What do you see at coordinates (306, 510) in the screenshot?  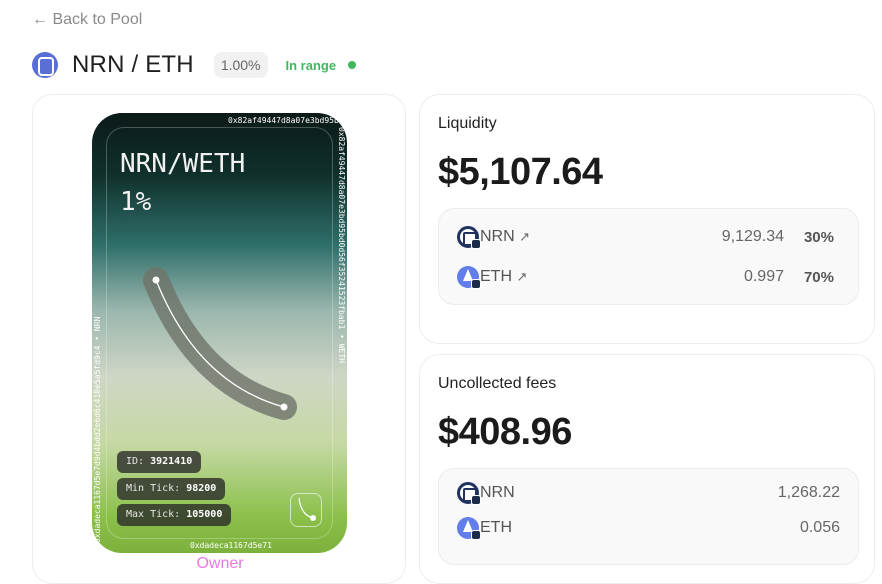 I see `nft-mini-curve-icon` at bounding box center [306, 510].